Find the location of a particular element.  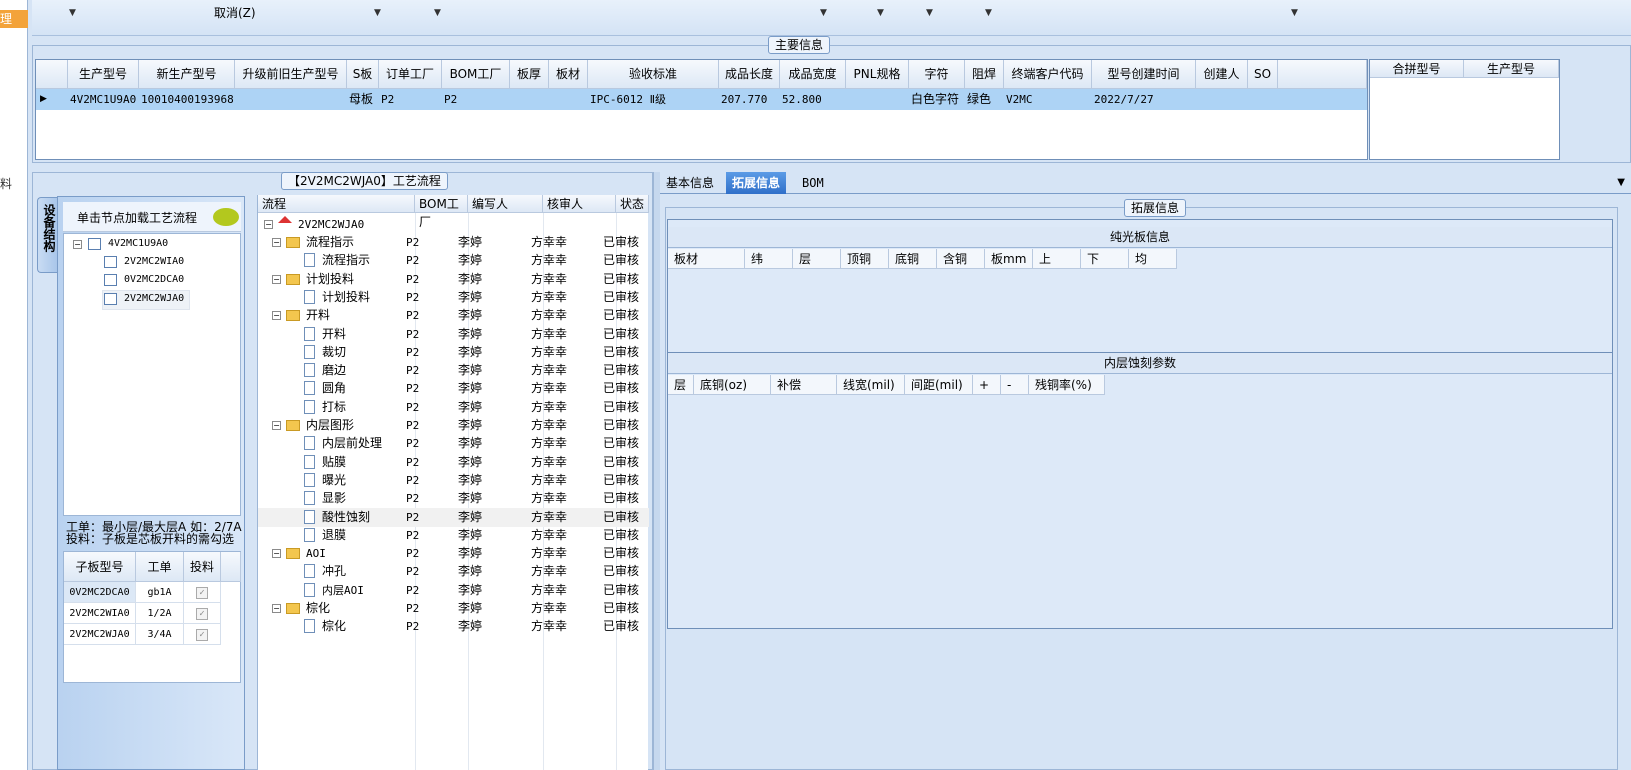

flow-row: − 开料 P2 李婷 方幸幸 已审核 is located at coordinates (453, 315).